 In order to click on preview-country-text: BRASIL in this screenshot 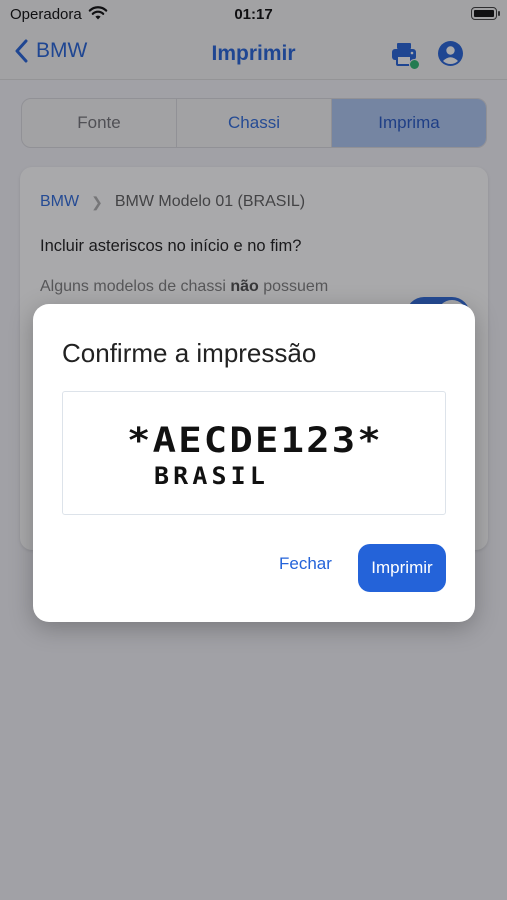, I will do `click(211, 476)`.